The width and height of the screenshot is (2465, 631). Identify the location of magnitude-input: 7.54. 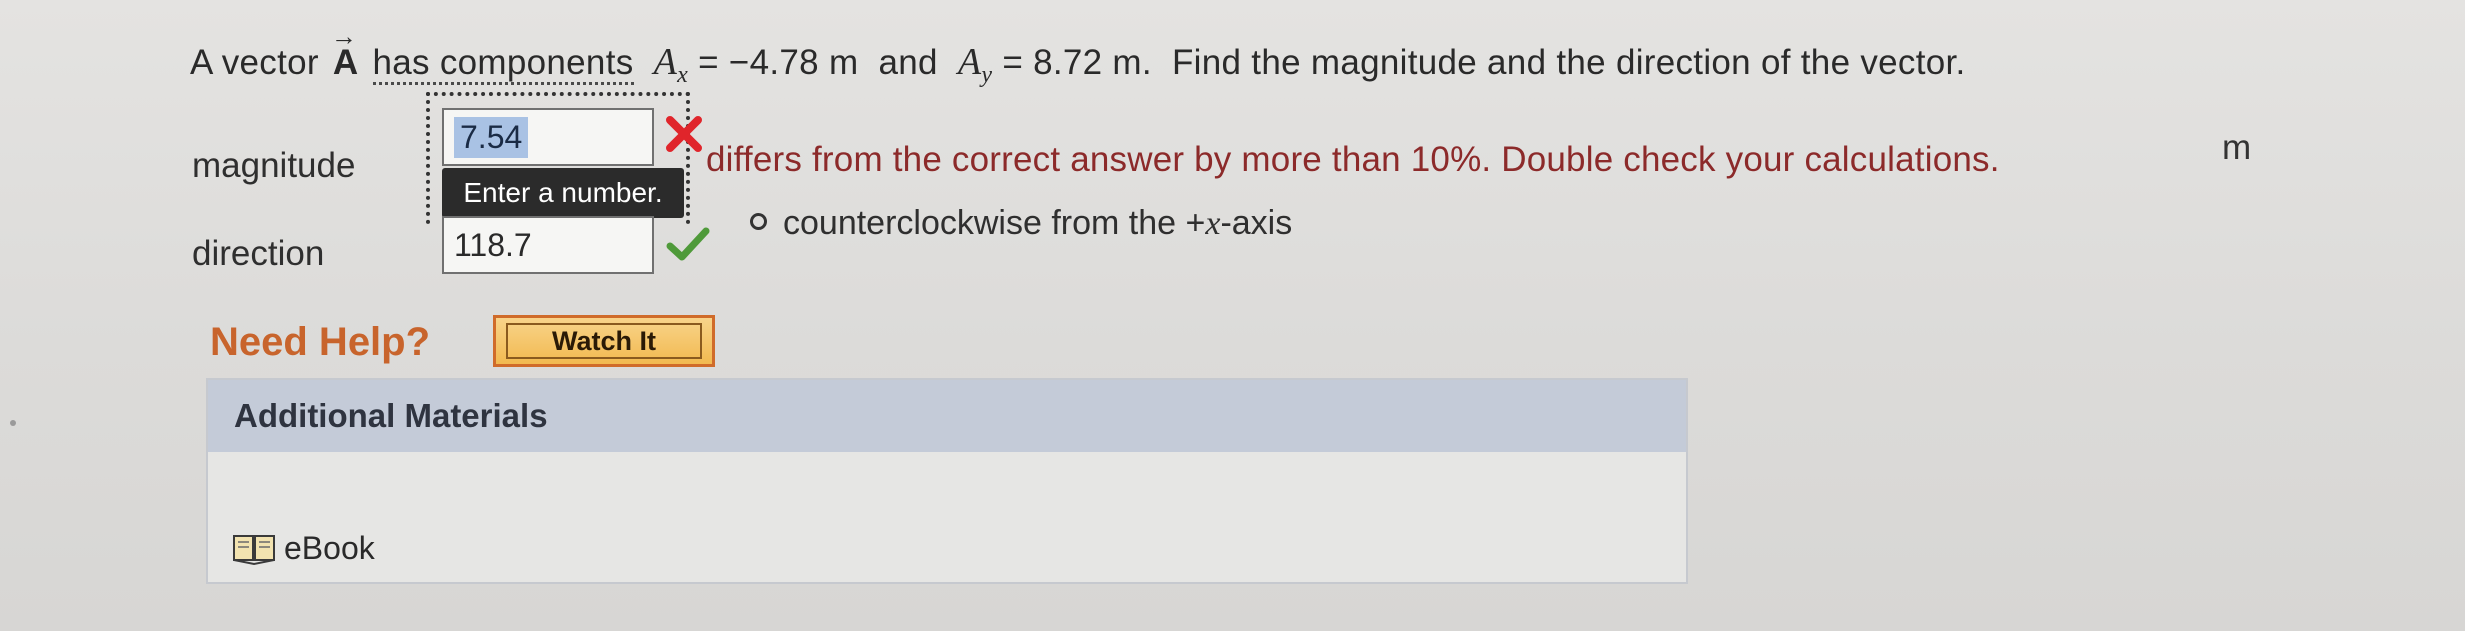
(548, 137).